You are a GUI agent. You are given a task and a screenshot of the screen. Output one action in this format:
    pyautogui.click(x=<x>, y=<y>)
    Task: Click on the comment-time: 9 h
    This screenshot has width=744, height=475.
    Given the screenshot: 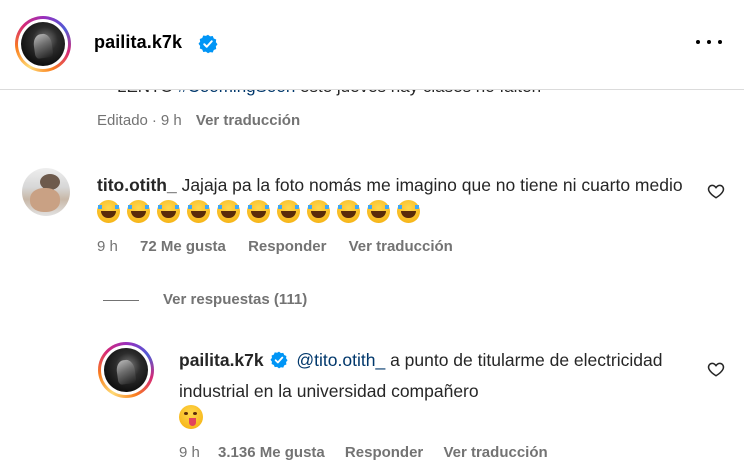 What is the action you would take?
    pyautogui.click(x=107, y=246)
    